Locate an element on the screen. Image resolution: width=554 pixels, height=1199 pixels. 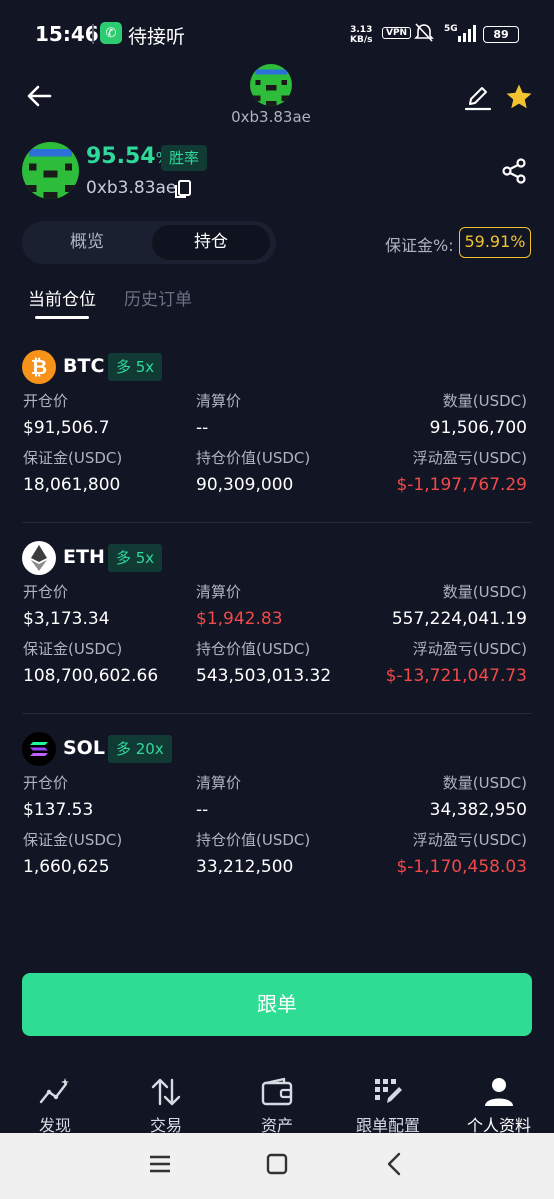
pnl-value: $-1,197,767.29 is located at coordinates (461, 485).